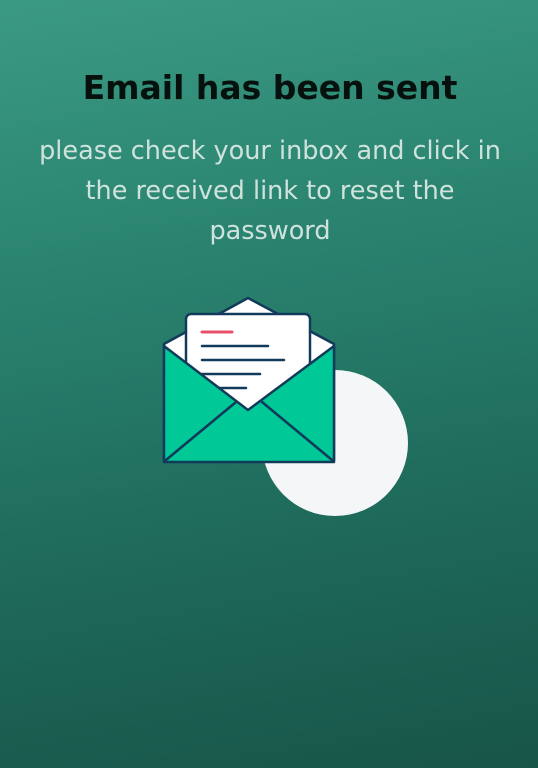 This screenshot has width=538, height=768. I want to click on page-title: Email has been sent, so click(270, 87).